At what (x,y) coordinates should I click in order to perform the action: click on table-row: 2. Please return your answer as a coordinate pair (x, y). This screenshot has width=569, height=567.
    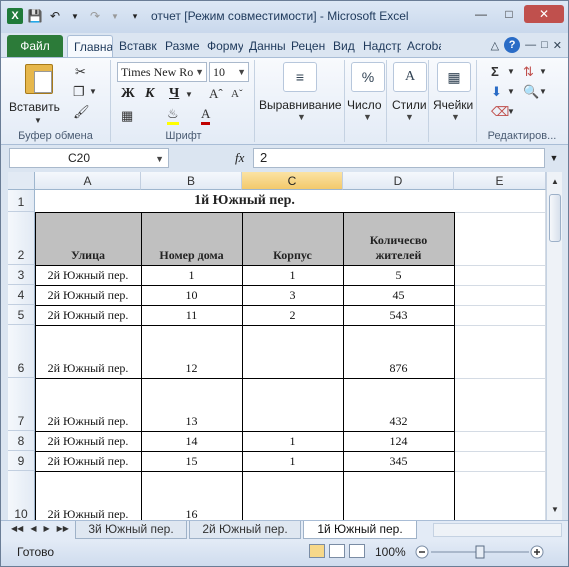
    Looking at the image, I should click on (292, 315).